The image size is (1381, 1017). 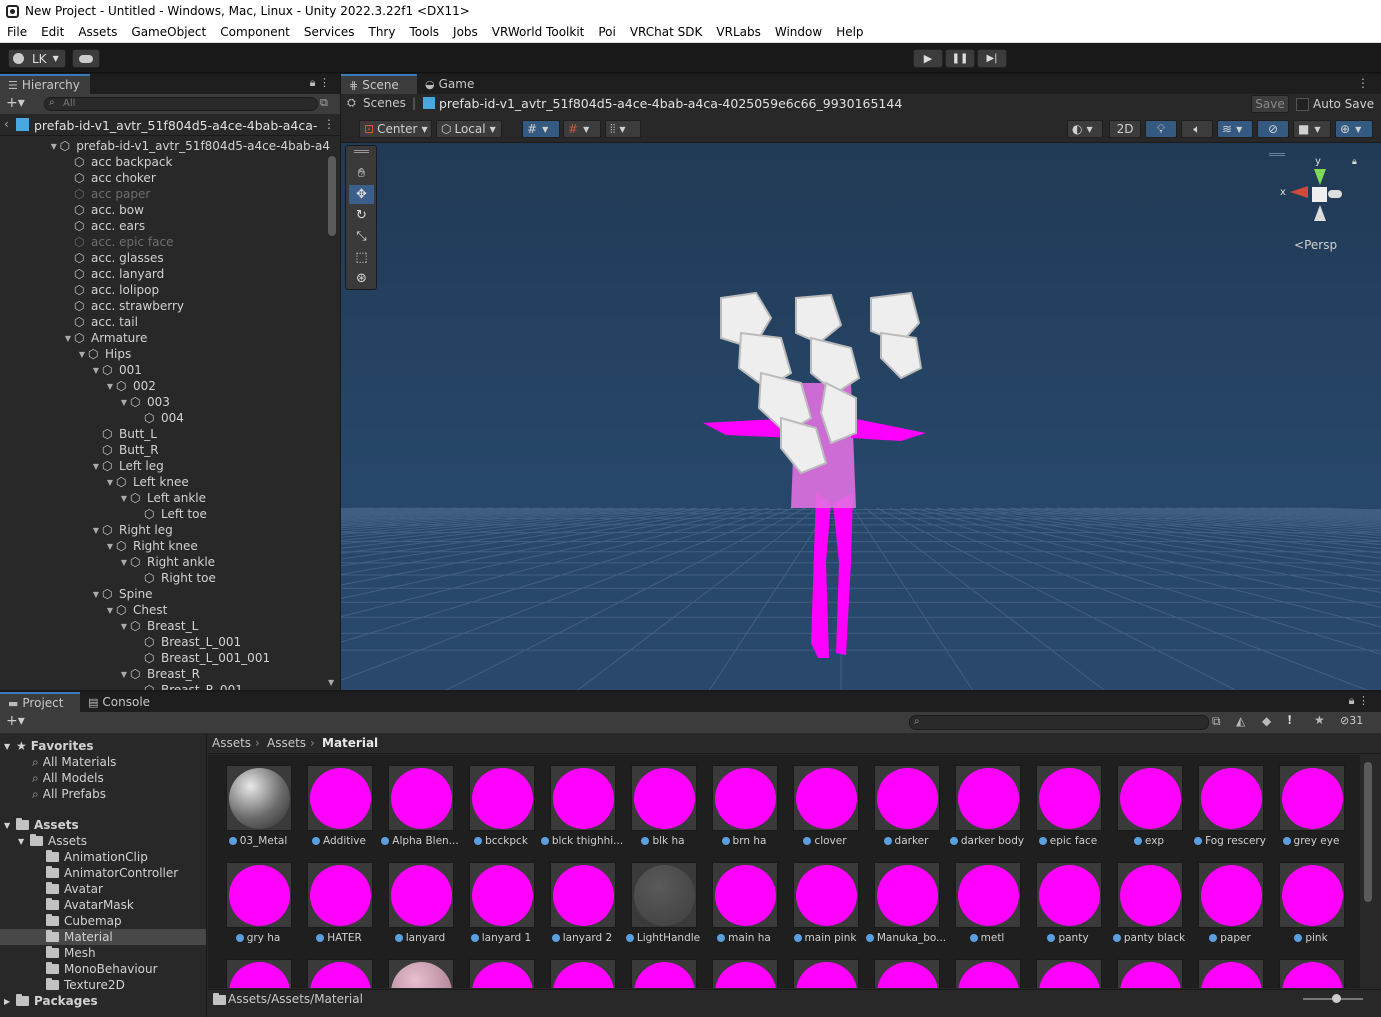 What do you see at coordinates (361, 173) in the screenshot?
I see `hand-tool-button: ✋︎` at bounding box center [361, 173].